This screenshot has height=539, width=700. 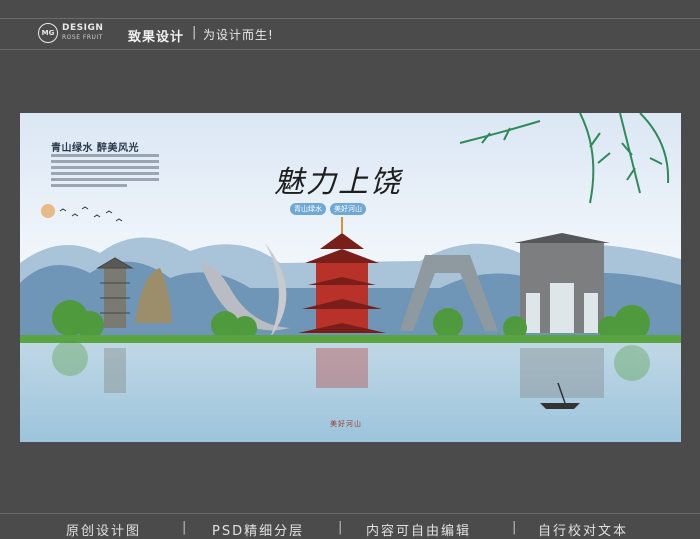 What do you see at coordinates (562, 283) in the screenshot?
I see `archway-shape` at bounding box center [562, 283].